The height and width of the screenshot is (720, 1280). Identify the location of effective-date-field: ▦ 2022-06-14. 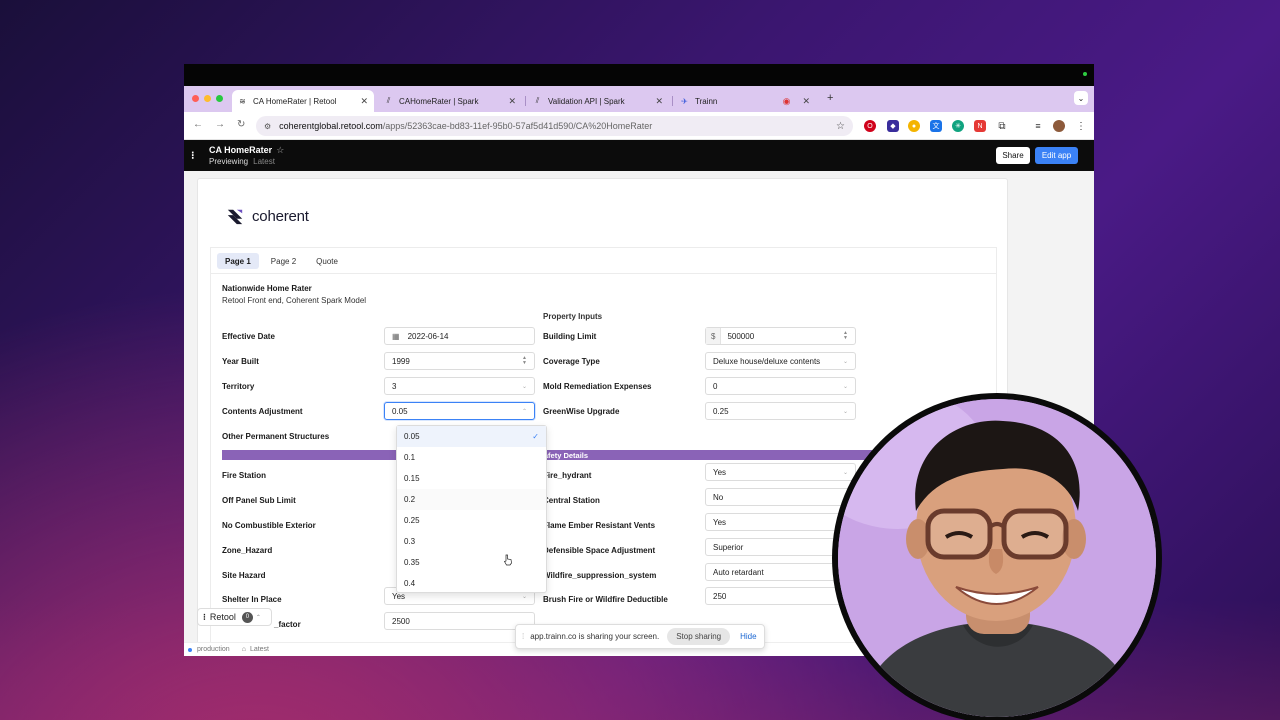
(459, 336).